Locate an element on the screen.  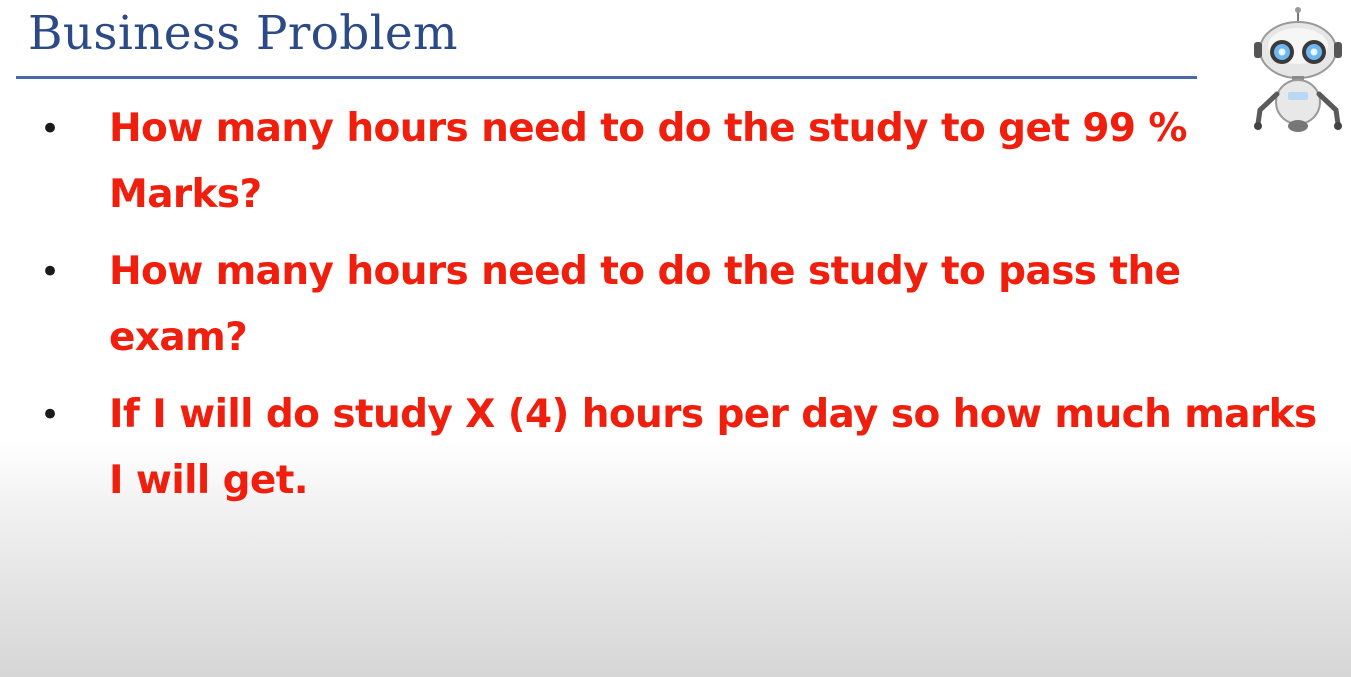
title-underline is located at coordinates (606, 77).